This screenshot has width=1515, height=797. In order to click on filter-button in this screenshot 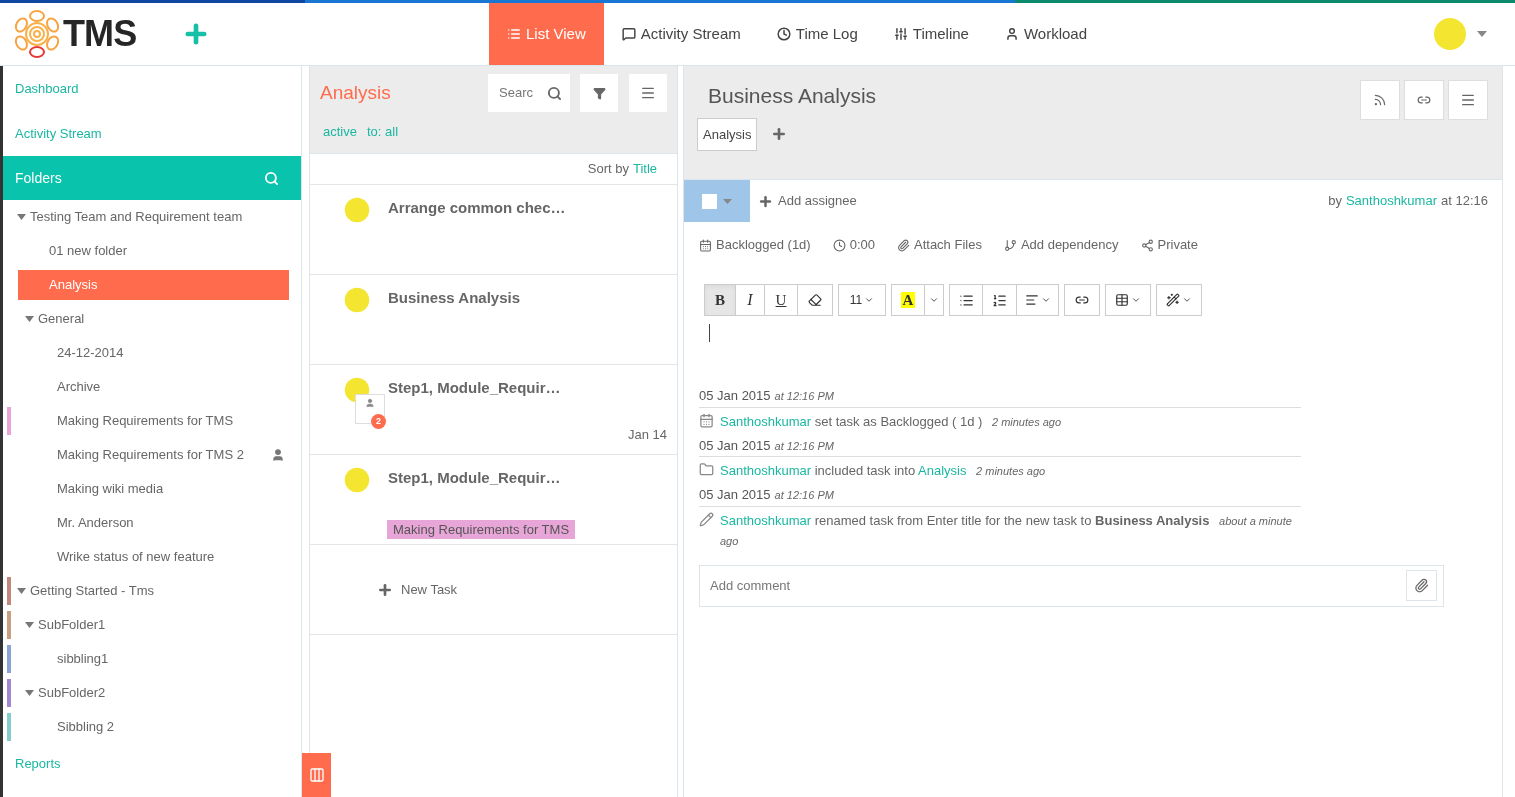, I will do `click(599, 93)`.